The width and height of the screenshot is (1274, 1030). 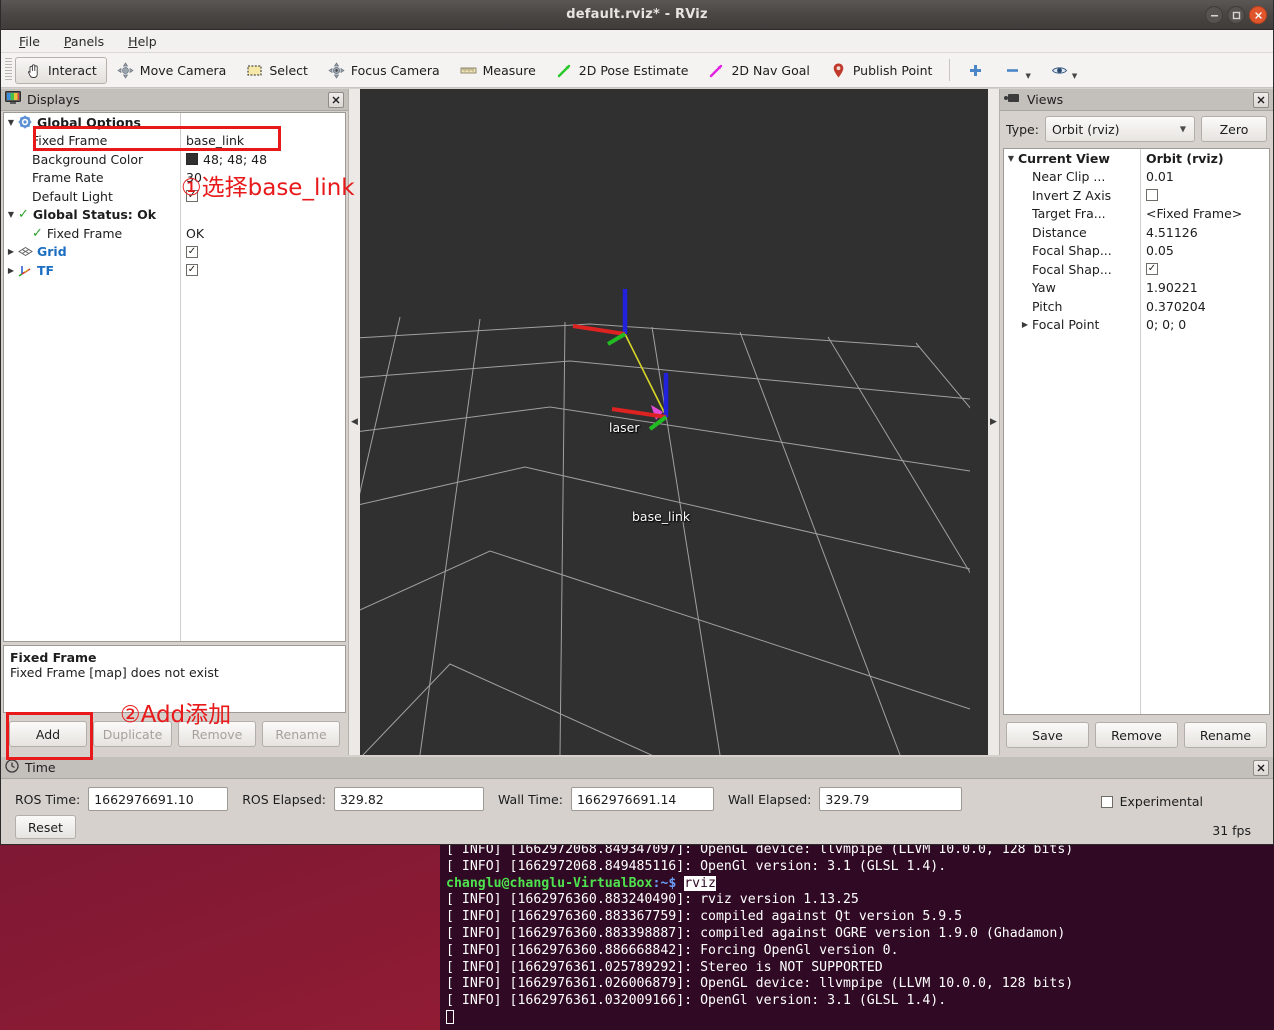 What do you see at coordinates (215, 140) in the screenshot?
I see `fixed-frame-value: base_link` at bounding box center [215, 140].